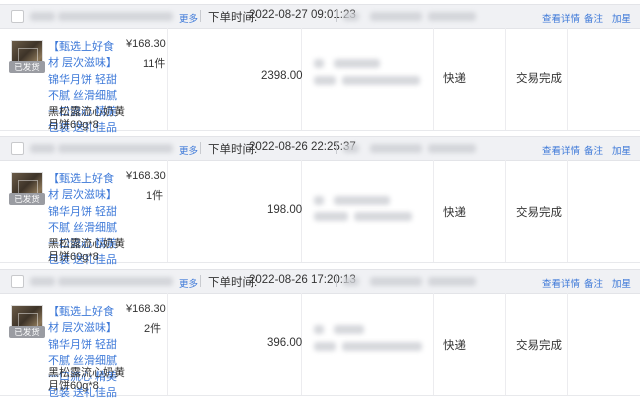 The image size is (640, 402). Describe the element at coordinates (155, 196) in the screenshot. I see `quantity: 1件` at that location.